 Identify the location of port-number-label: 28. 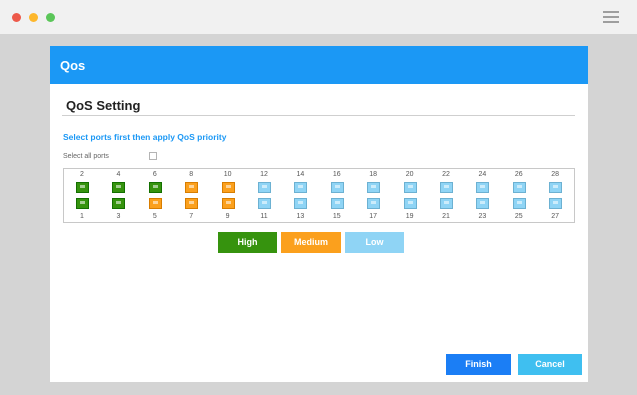
(555, 174).